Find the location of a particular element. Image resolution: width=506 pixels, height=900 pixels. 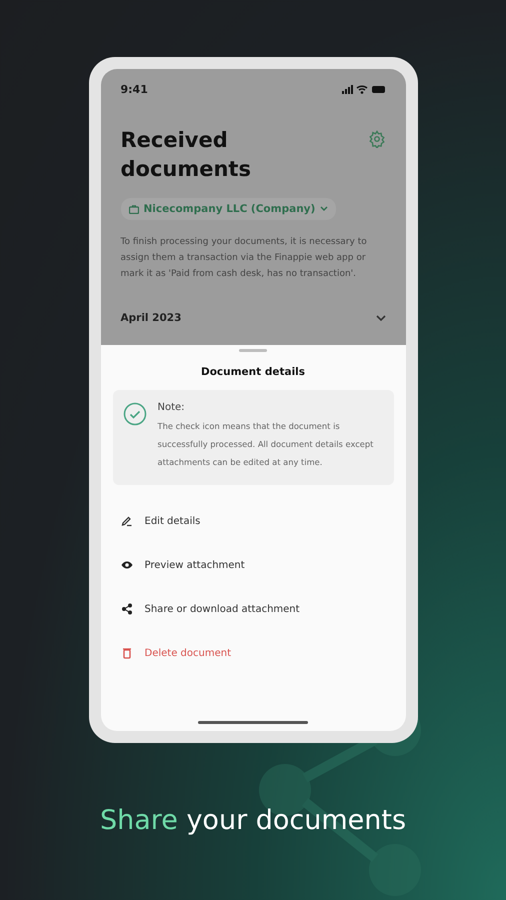

share-icon is located at coordinates (126, 609).